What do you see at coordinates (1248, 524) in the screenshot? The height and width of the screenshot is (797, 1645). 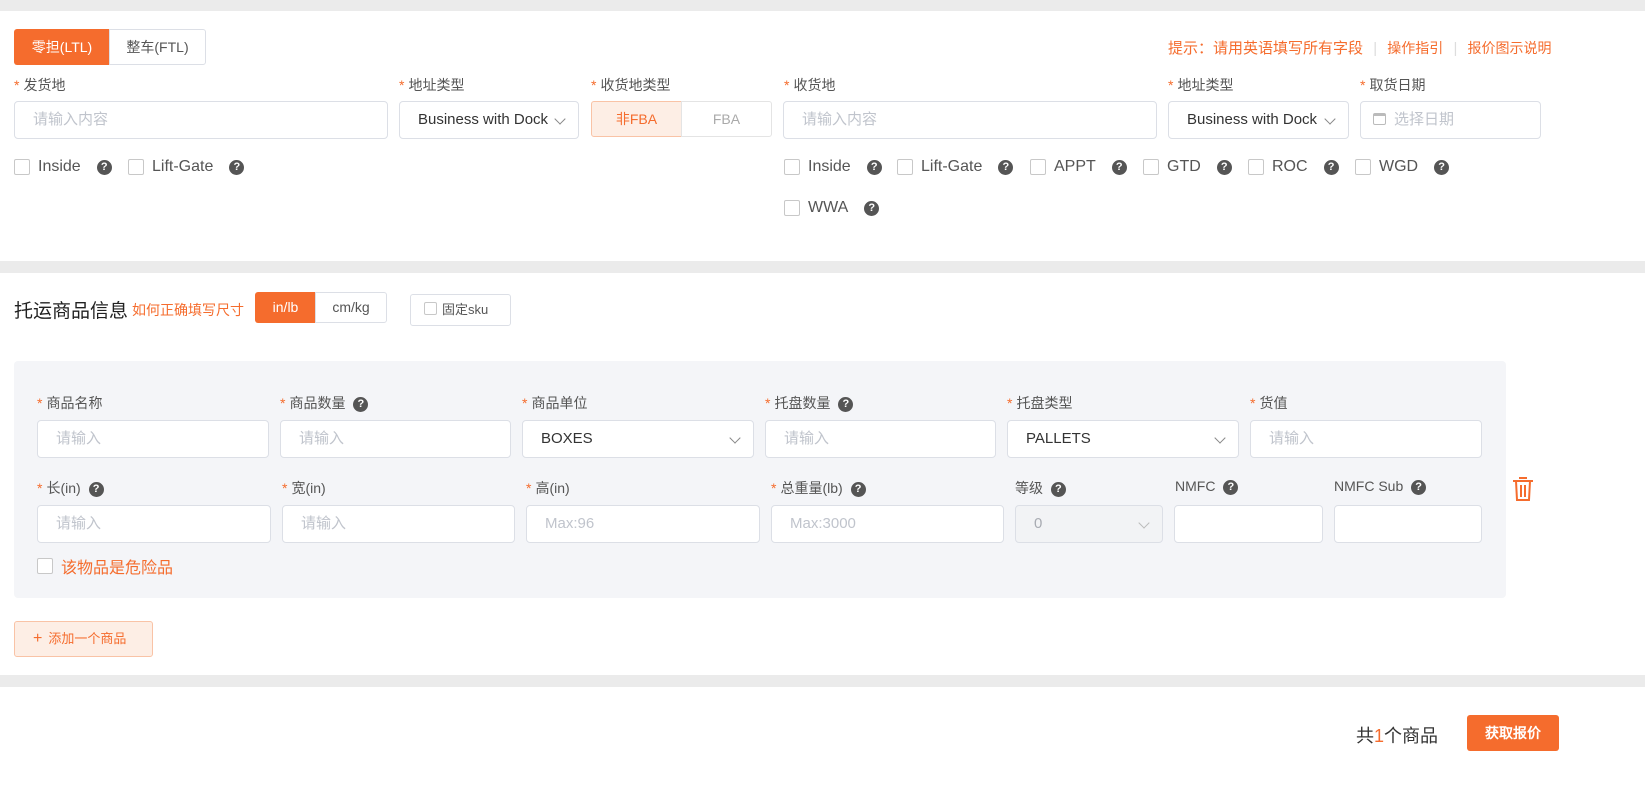 I see `nmfc-input` at bounding box center [1248, 524].